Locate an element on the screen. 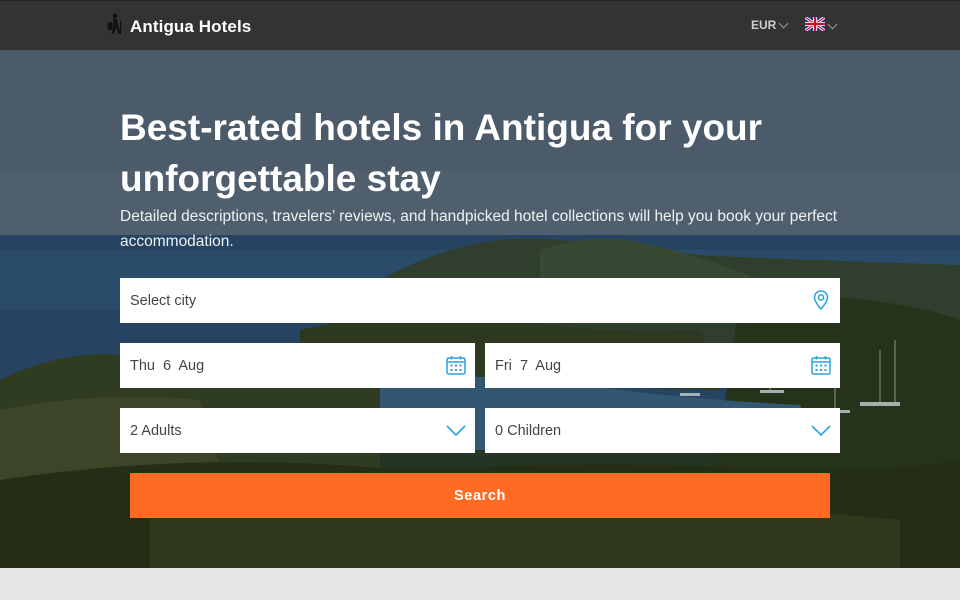 The width and height of the screenshot is (960, 600). city-placeholder: Select city is located at coordinates (163, 300).